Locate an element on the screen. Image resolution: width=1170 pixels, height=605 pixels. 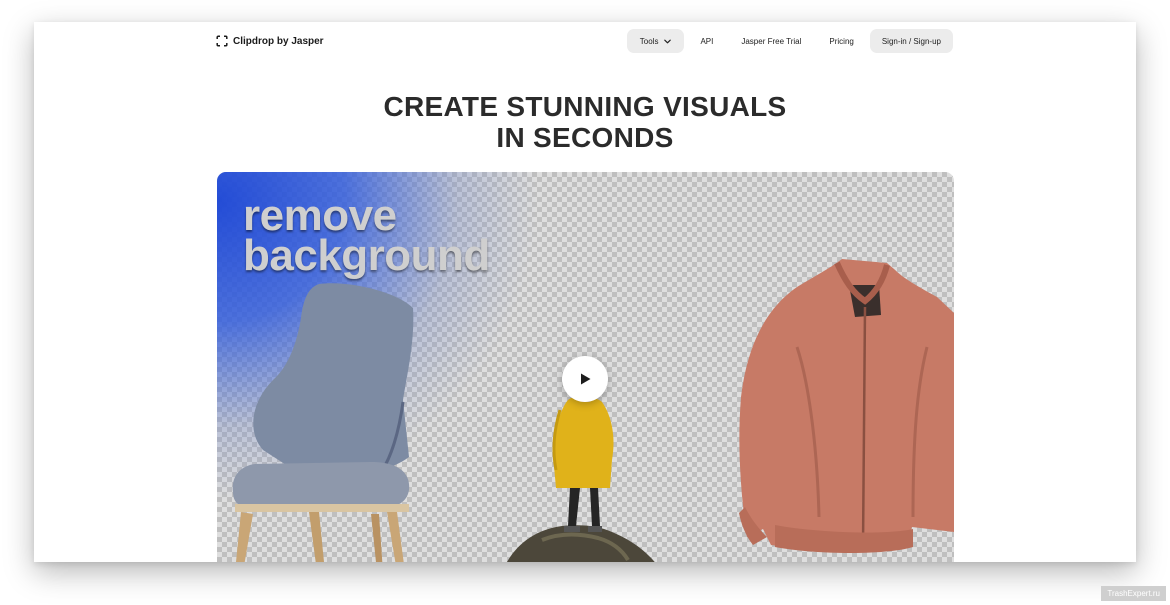
sign-in-label: Sign-in / Sign-up is located at coordinates (911, 41).